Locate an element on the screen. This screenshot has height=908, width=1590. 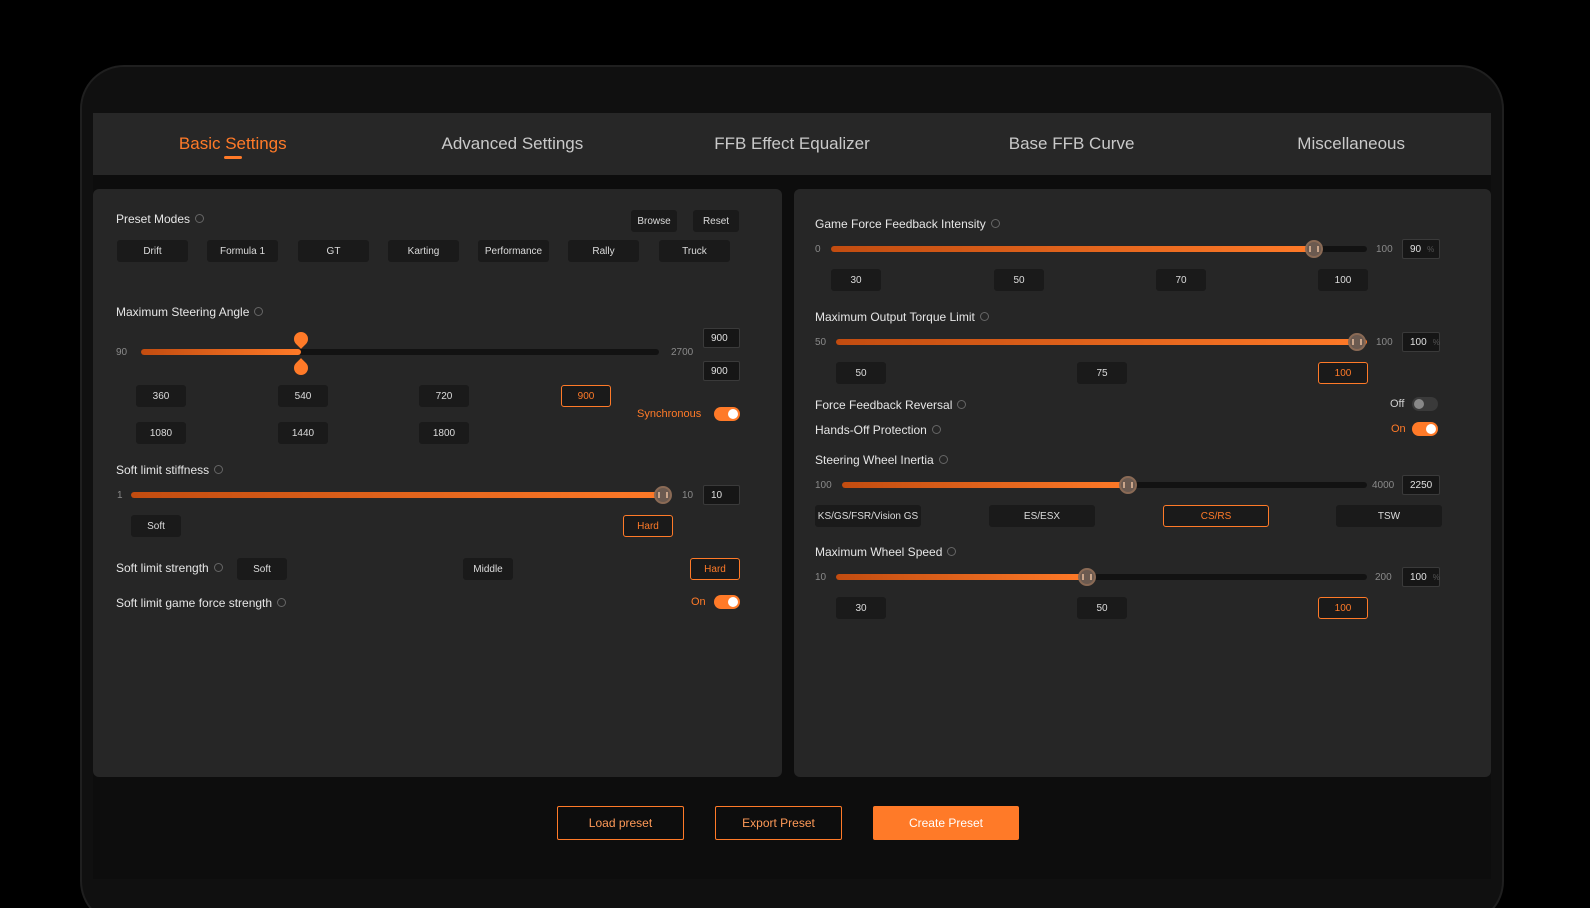
speed-preset-100: 100 is located at coordinates (1343, 608).